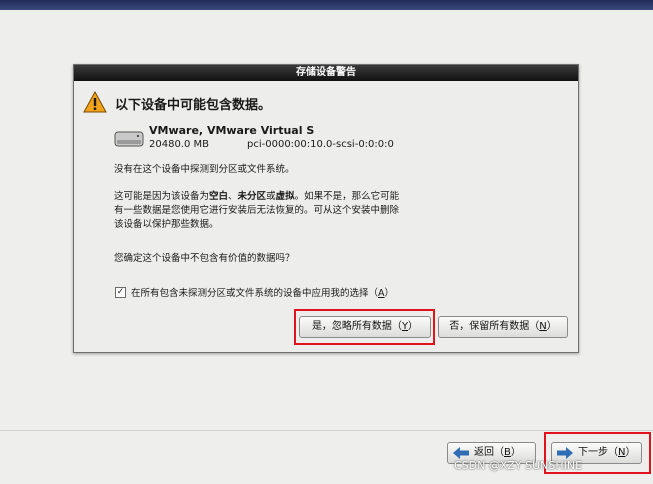  Describe the element at coordinates (179, 144) in the screenshot. I see `device-size: 20480.0 MB` at that location.